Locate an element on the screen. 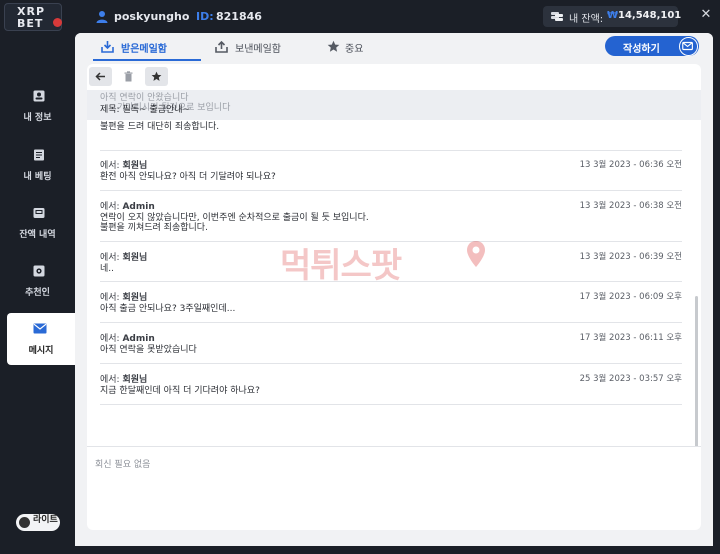  message-body: 불편을 드려 대단히 죄송합니다. is located at coordinates (160, 127).